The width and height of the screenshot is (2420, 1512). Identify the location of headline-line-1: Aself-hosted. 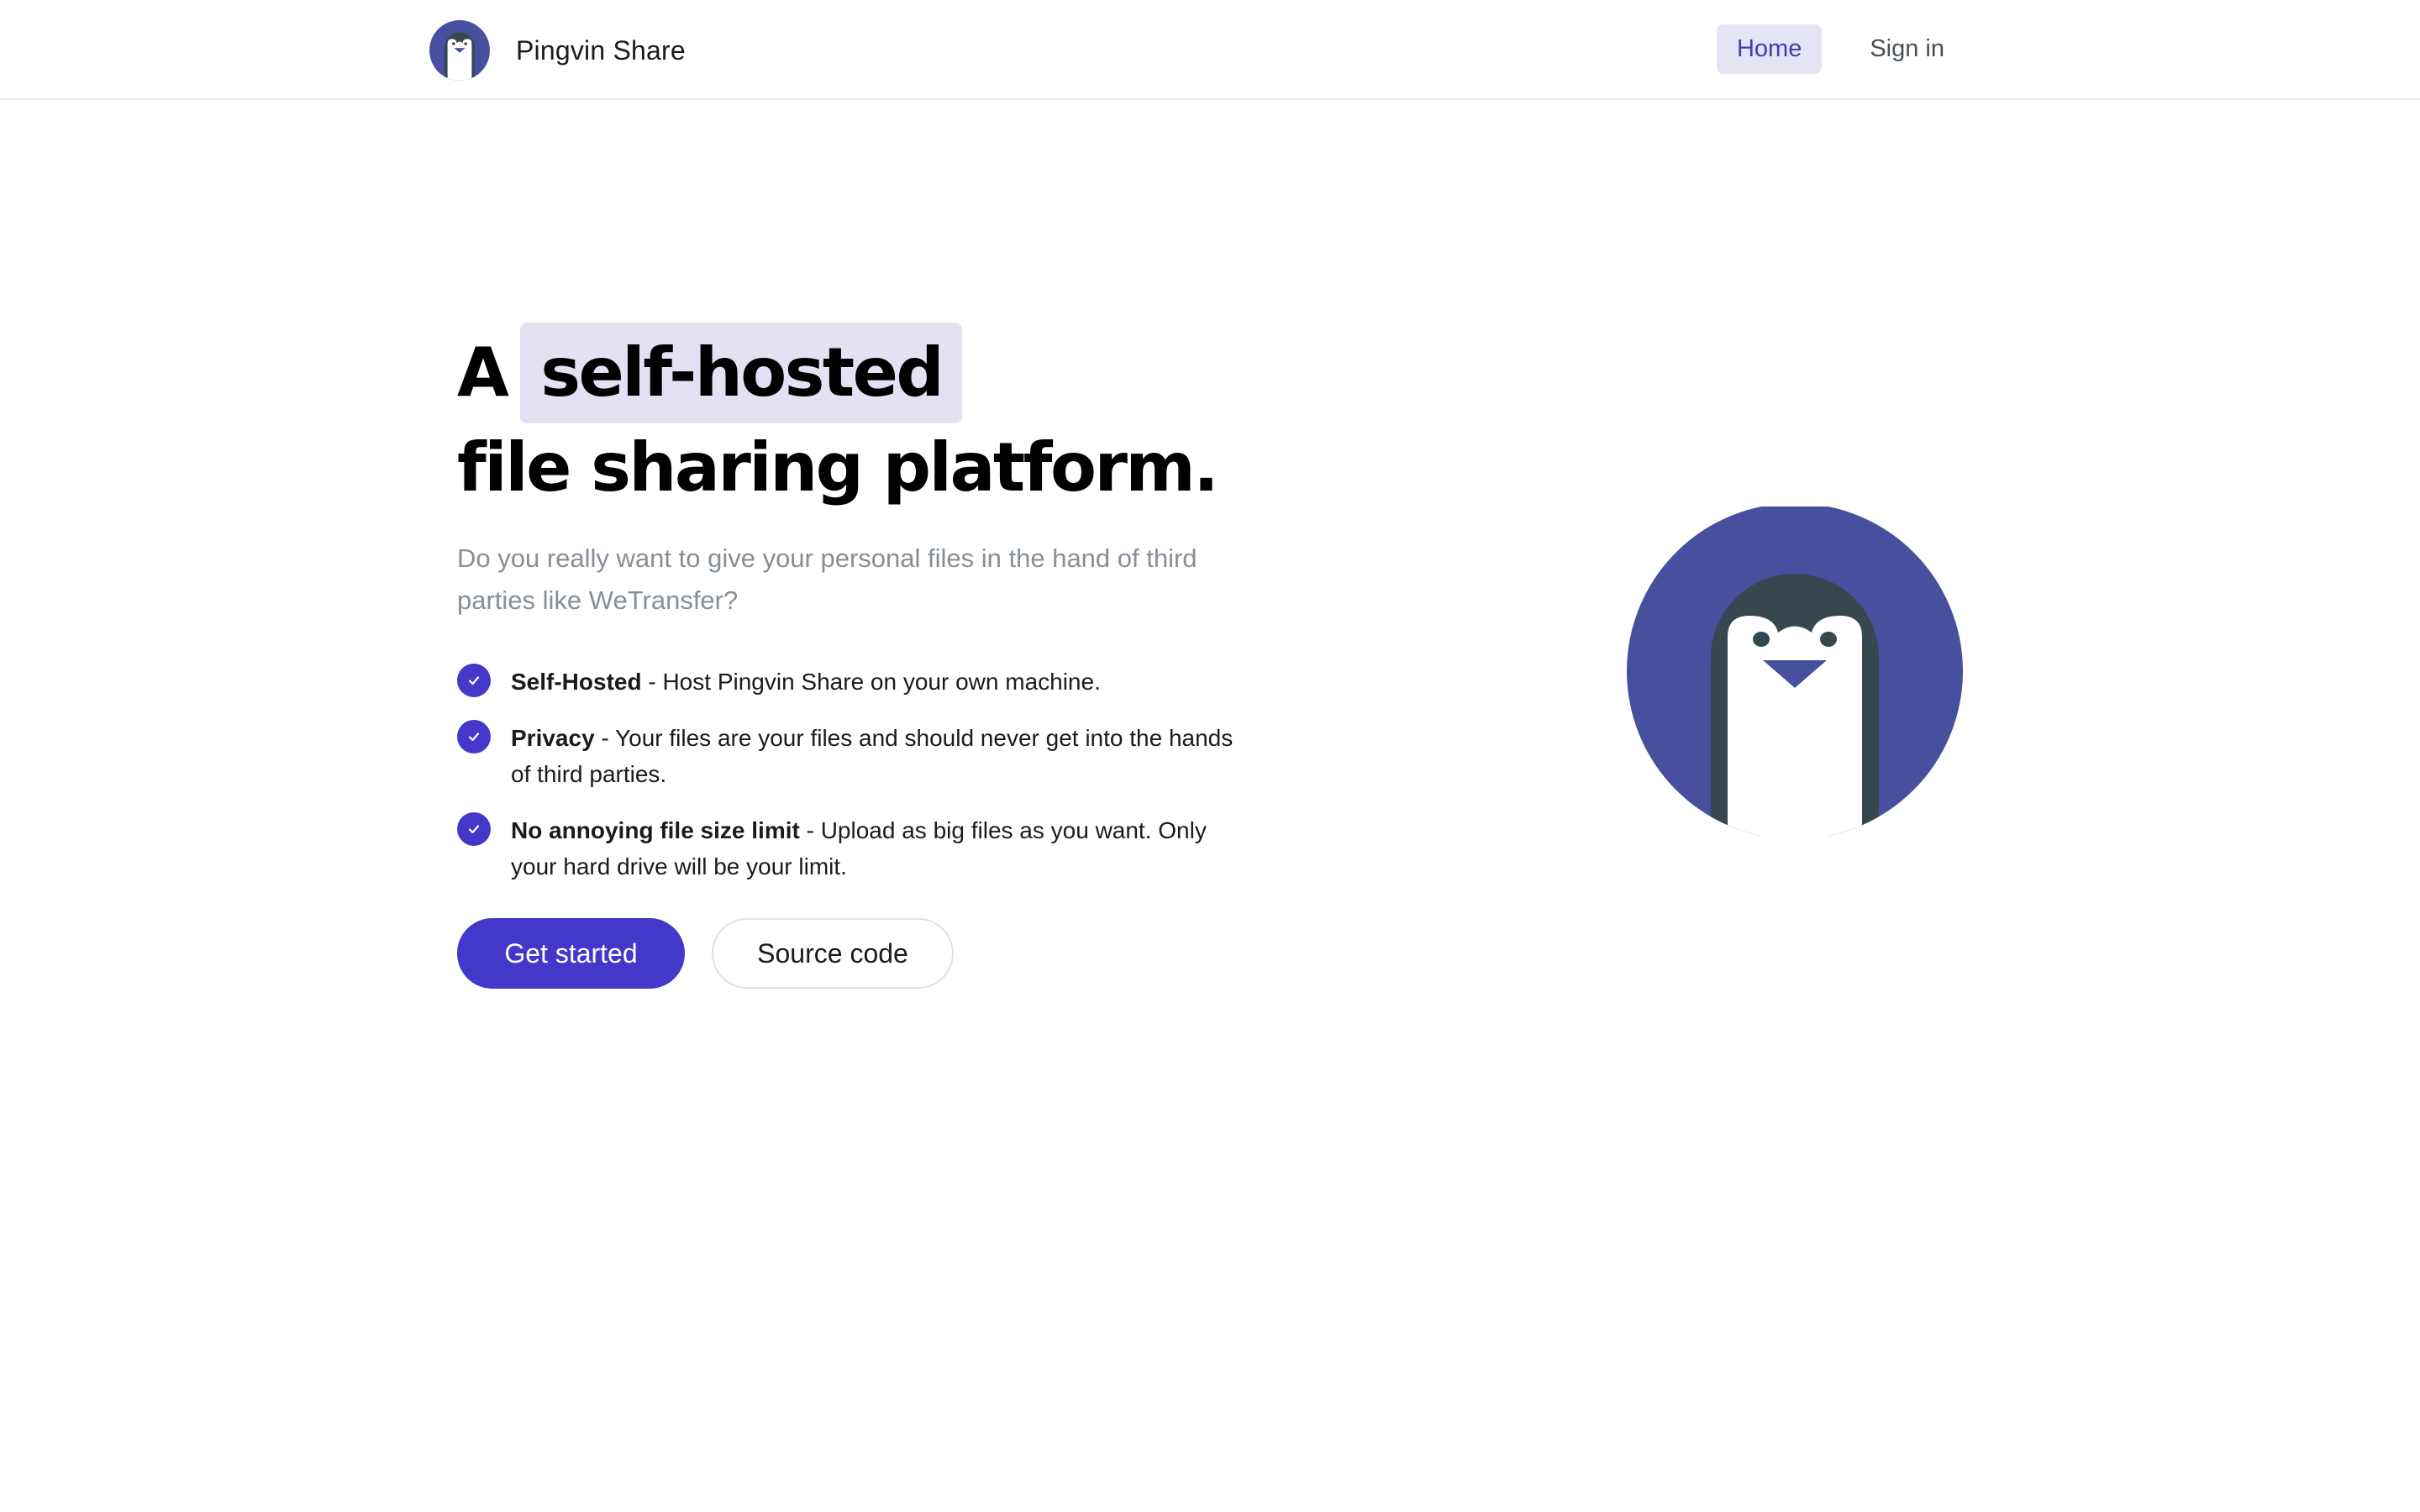
(861, 373).